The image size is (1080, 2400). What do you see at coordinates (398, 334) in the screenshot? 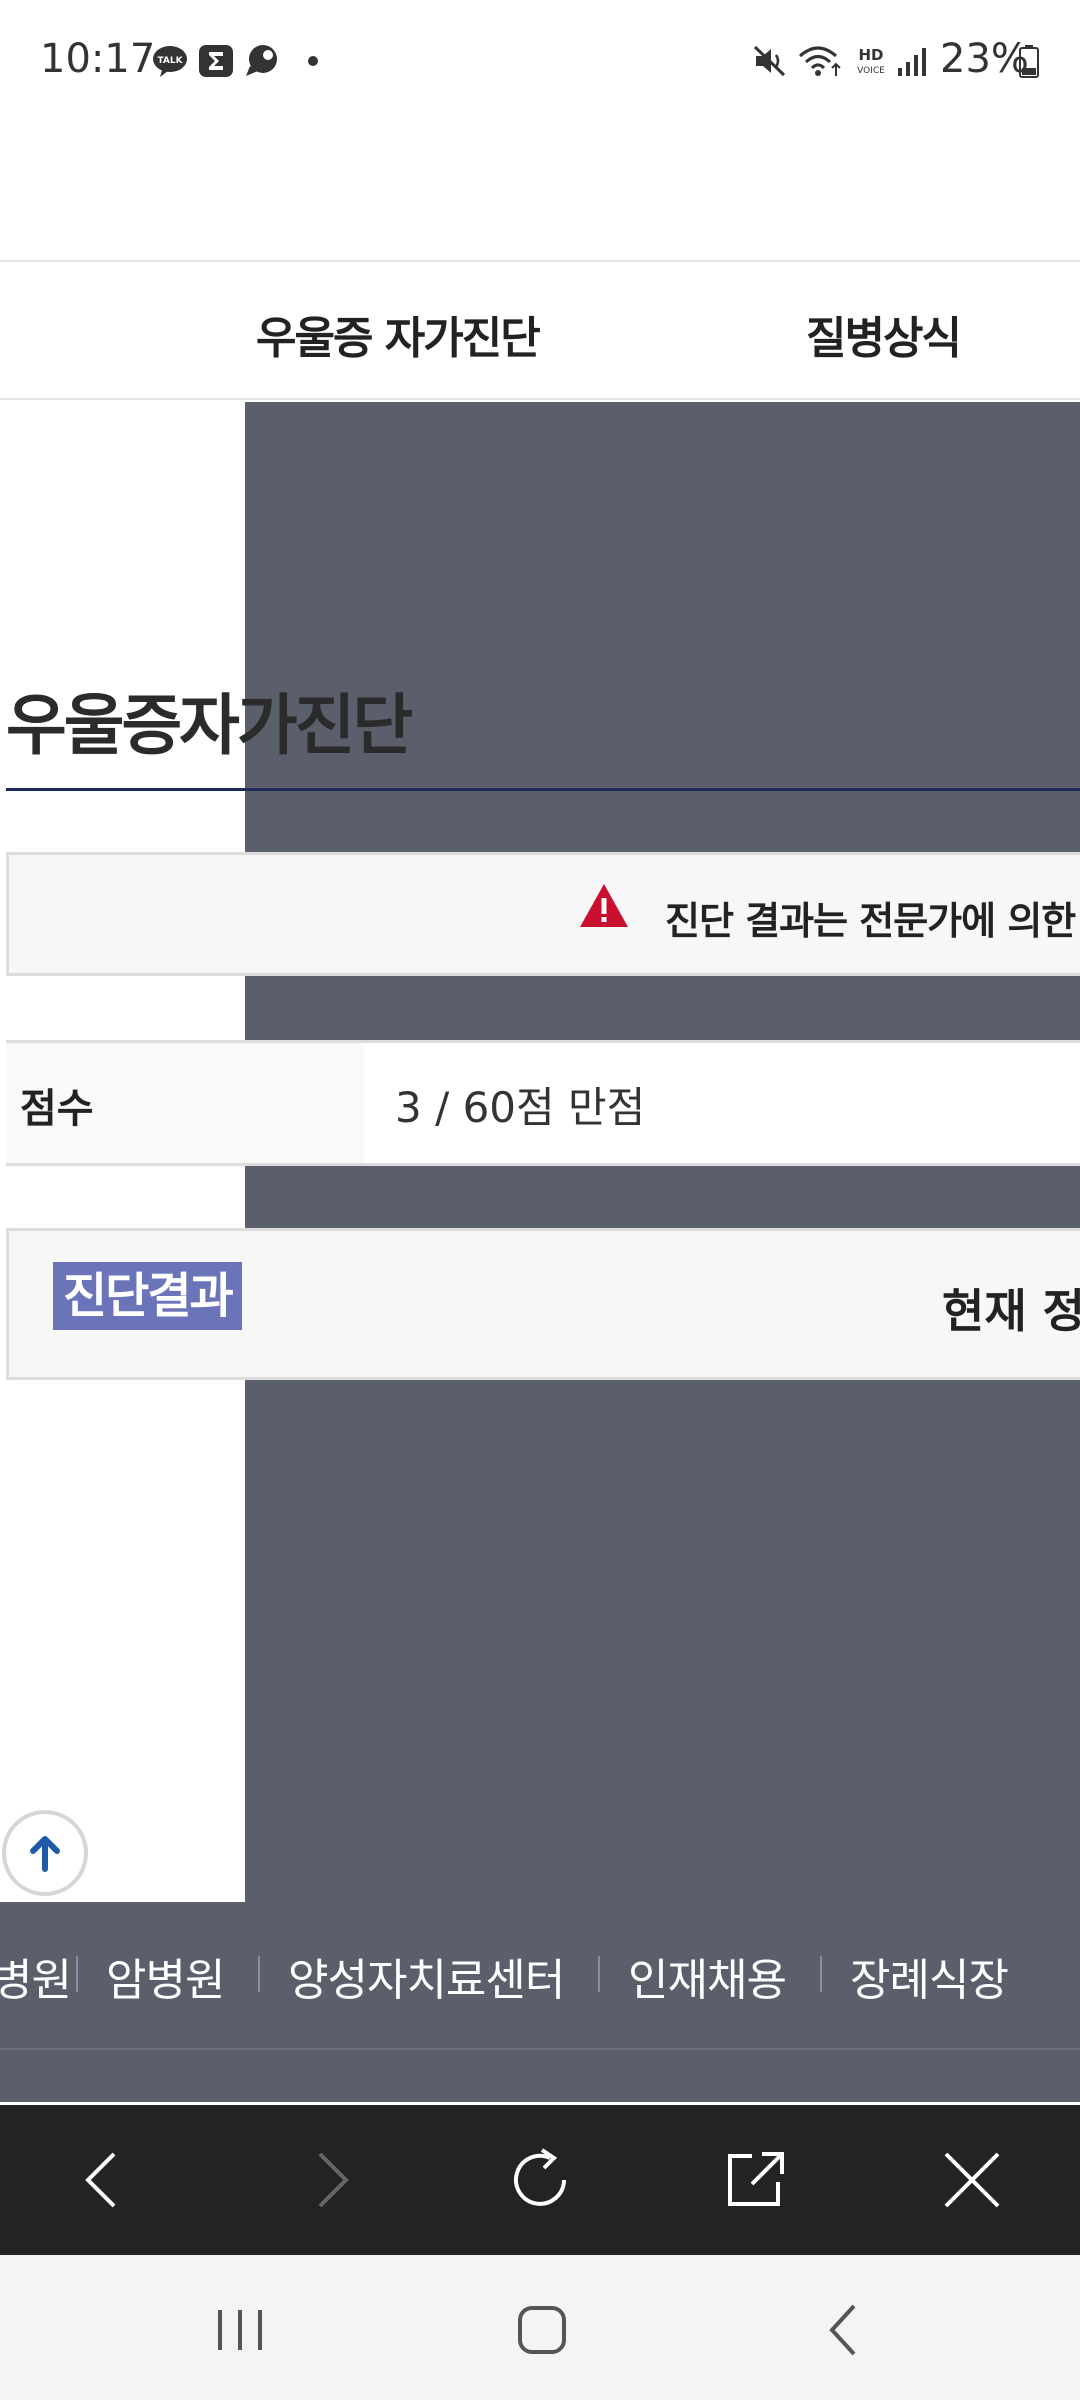
I see `nav-item-depression-self-test: 우울증 자가진단` at bounding box center [398, 334].